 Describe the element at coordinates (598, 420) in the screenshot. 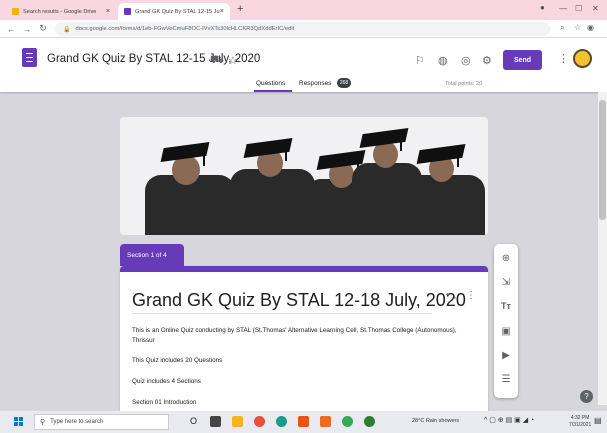

I see `notifications-icon: ▤` at that location.